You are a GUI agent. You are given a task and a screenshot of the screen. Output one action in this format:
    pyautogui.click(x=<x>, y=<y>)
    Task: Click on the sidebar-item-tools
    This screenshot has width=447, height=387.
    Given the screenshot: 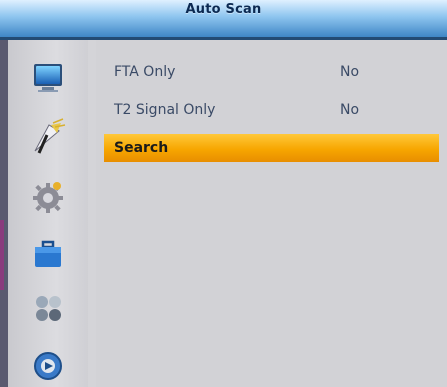 What is the action you would take?
    pyautogui.click(x=48, y=254)
    